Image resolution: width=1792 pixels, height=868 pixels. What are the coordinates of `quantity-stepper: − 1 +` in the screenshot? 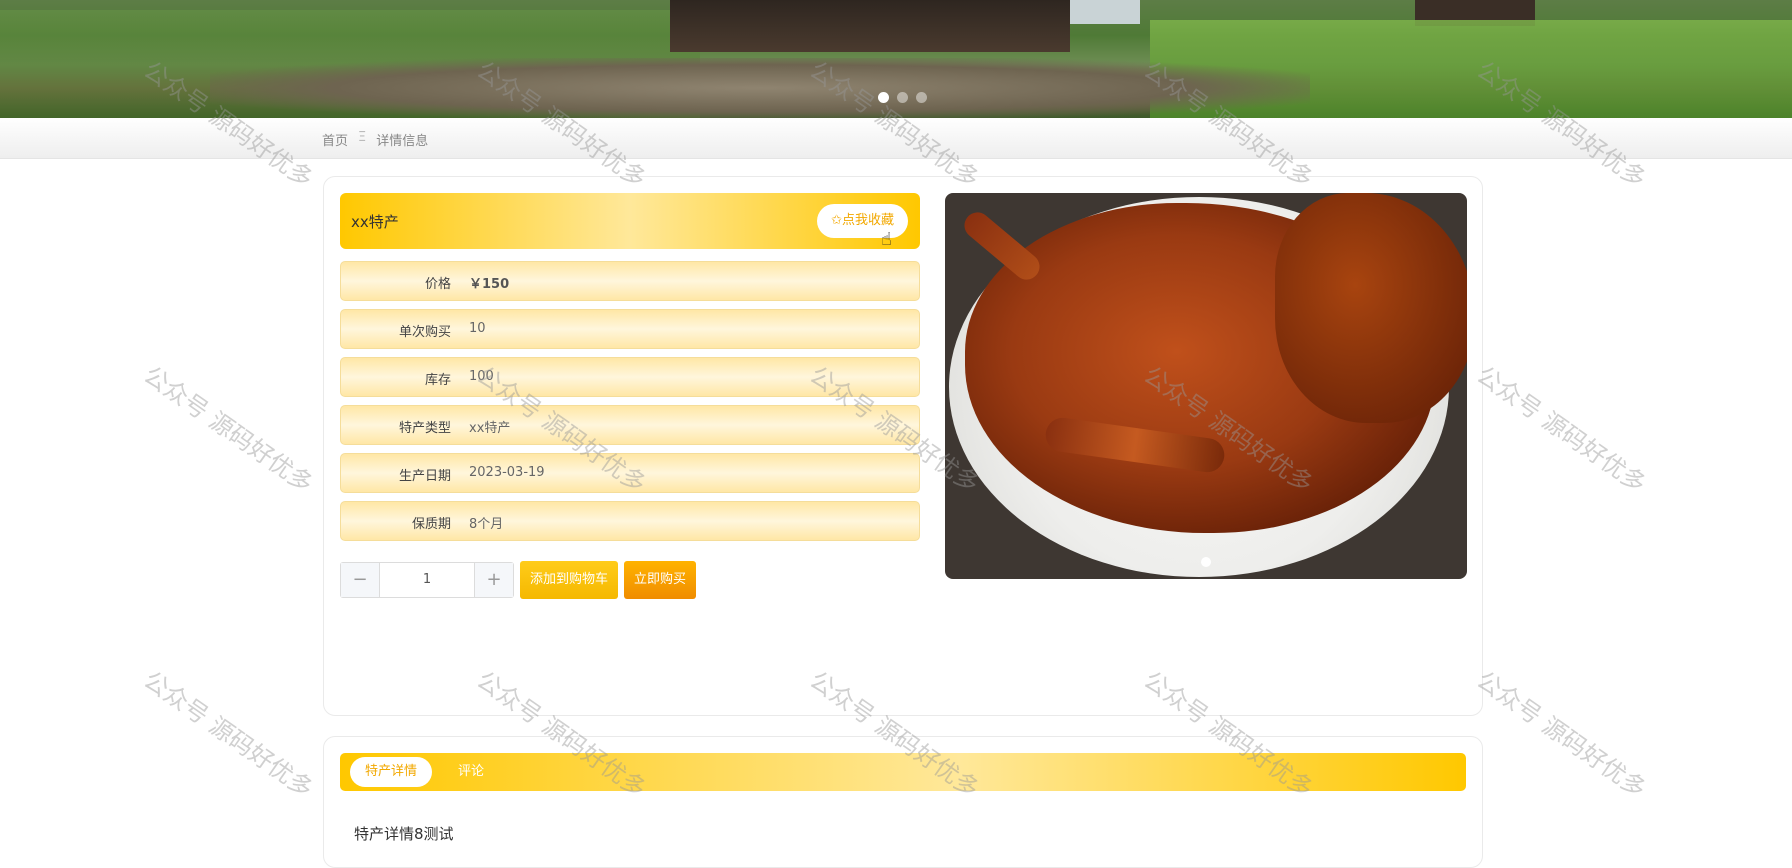 It's located at (427, 580).